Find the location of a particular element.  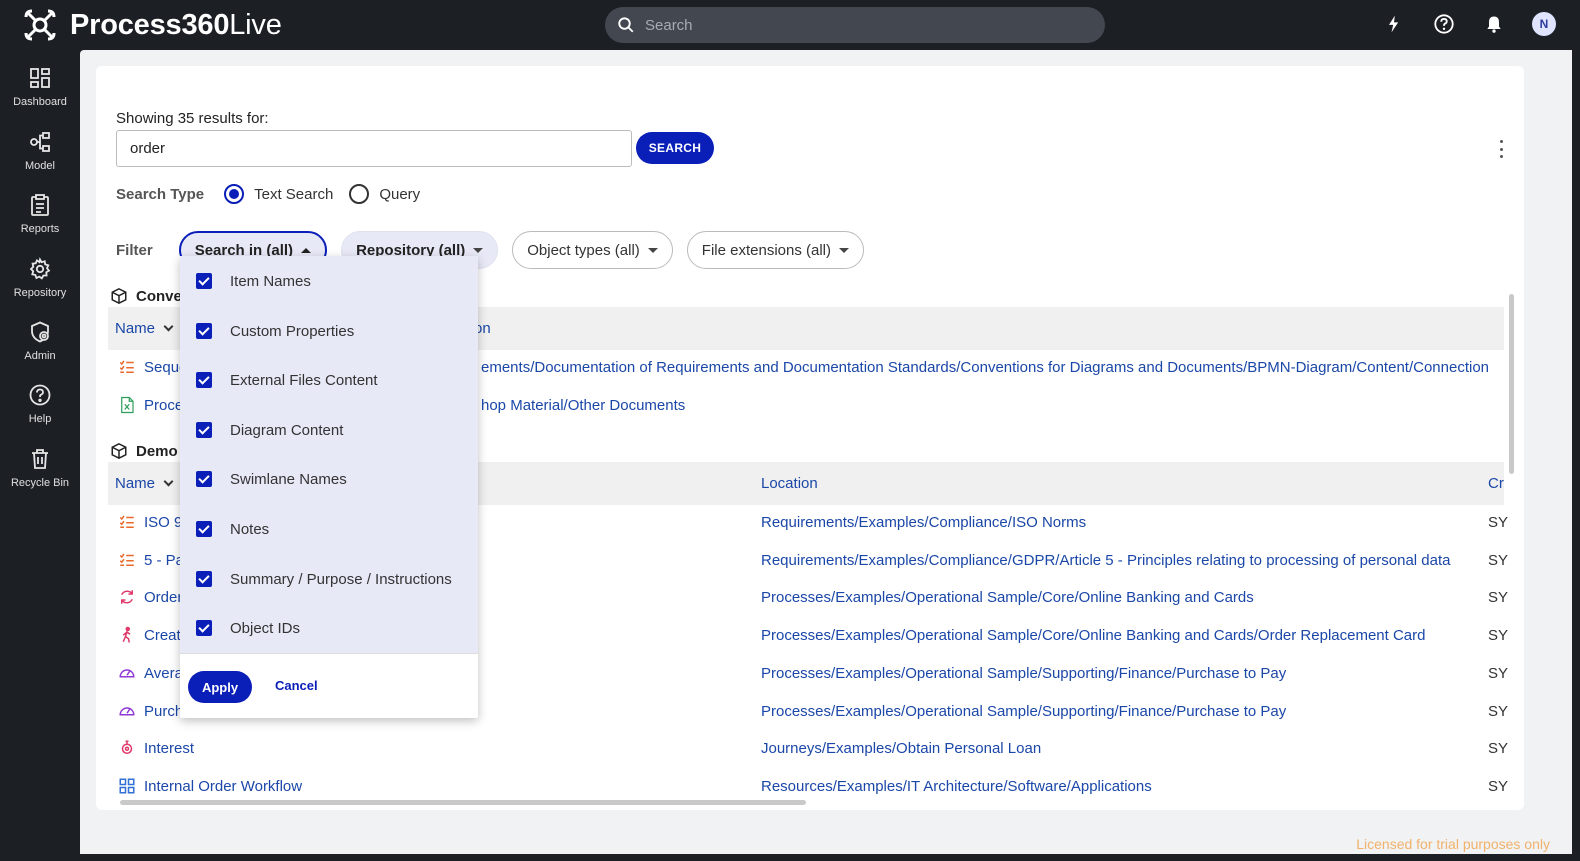

sidebar-item-reports: Reports is located at coordinates (40, 221).